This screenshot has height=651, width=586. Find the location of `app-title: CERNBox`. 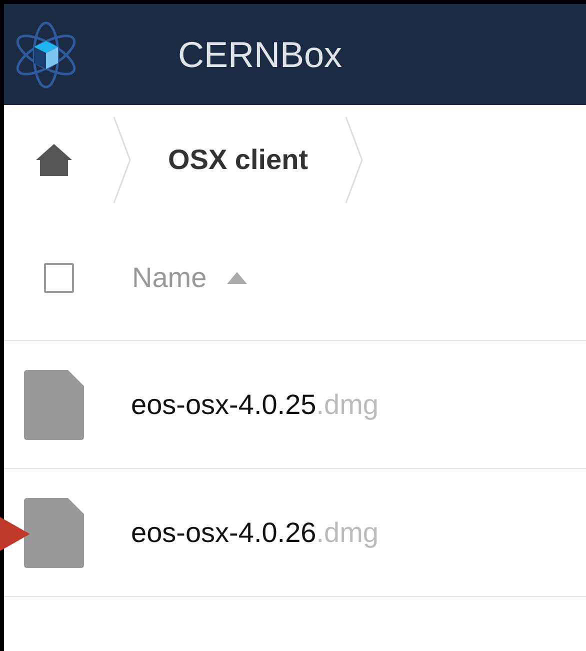

app-title: CERNBox is located at coordinates (260, 55).